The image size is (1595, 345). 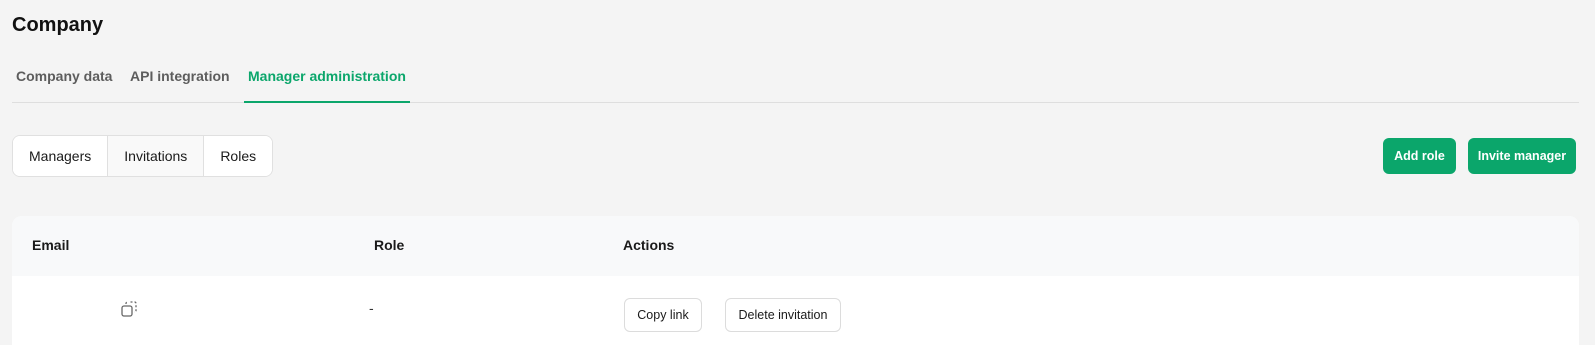 I want to click on tab-company-data: Company data, so click(x=64, y=80).